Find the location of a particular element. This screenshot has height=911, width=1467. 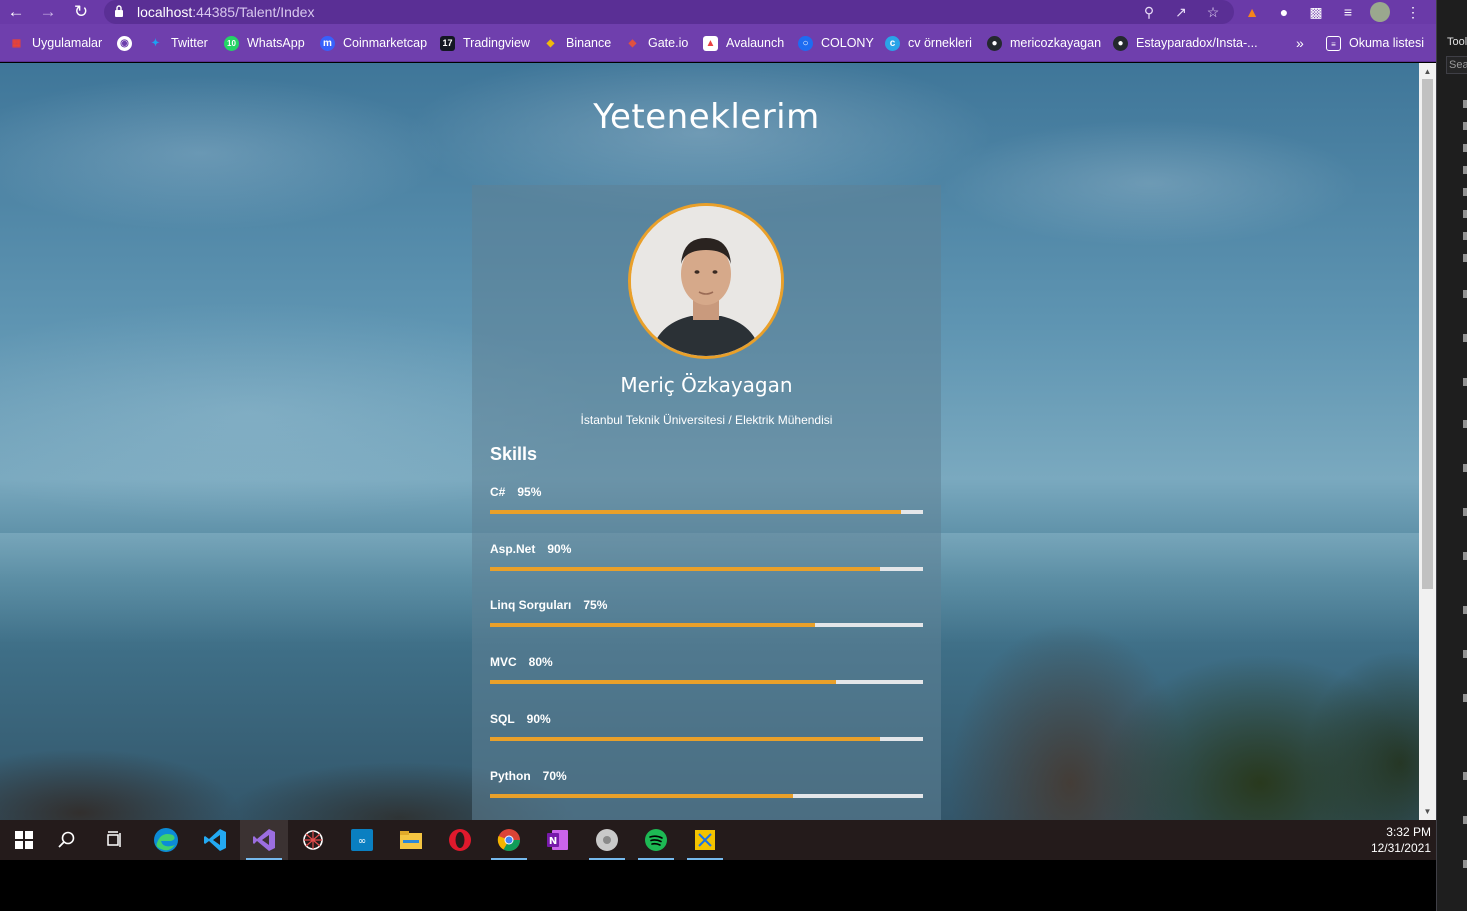

skill-percent: 70% is located at coordinates (554, 776).